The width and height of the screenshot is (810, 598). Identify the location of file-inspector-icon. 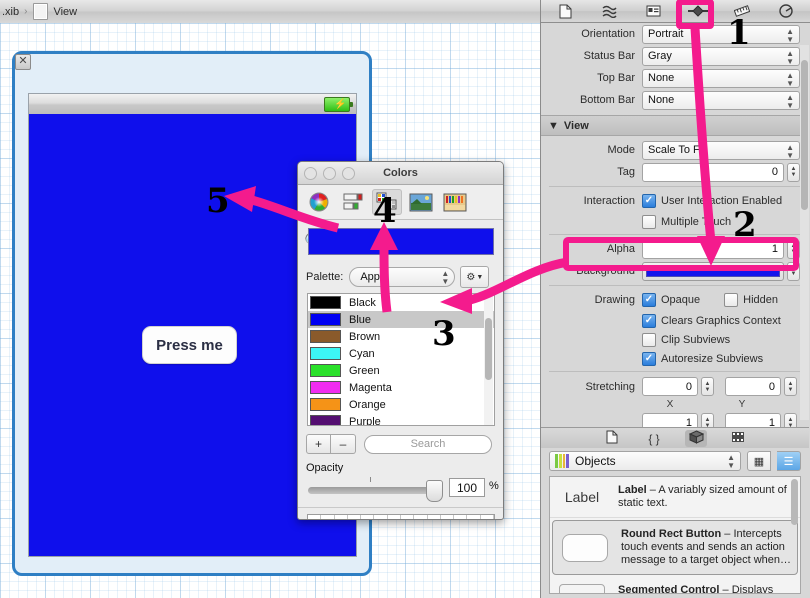
(566, 11).